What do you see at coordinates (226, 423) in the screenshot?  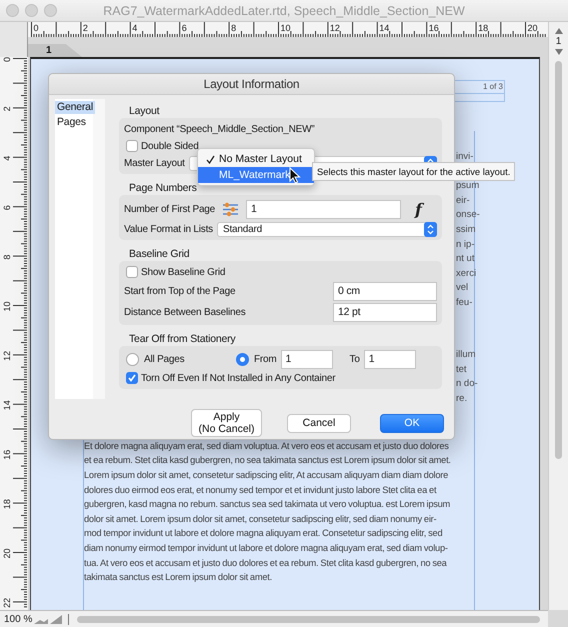 I see `dialog-button: Apply (No Cancel)` at bounding box center [226, 423].